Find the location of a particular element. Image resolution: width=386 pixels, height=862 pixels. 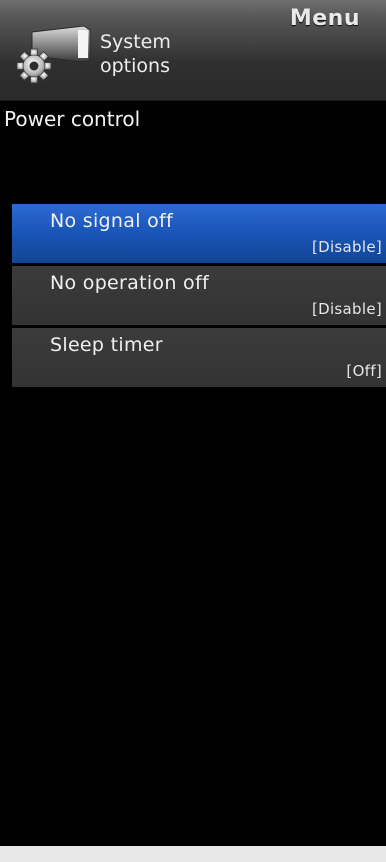

category-title-line1: System is located at coordinates (135, 42).